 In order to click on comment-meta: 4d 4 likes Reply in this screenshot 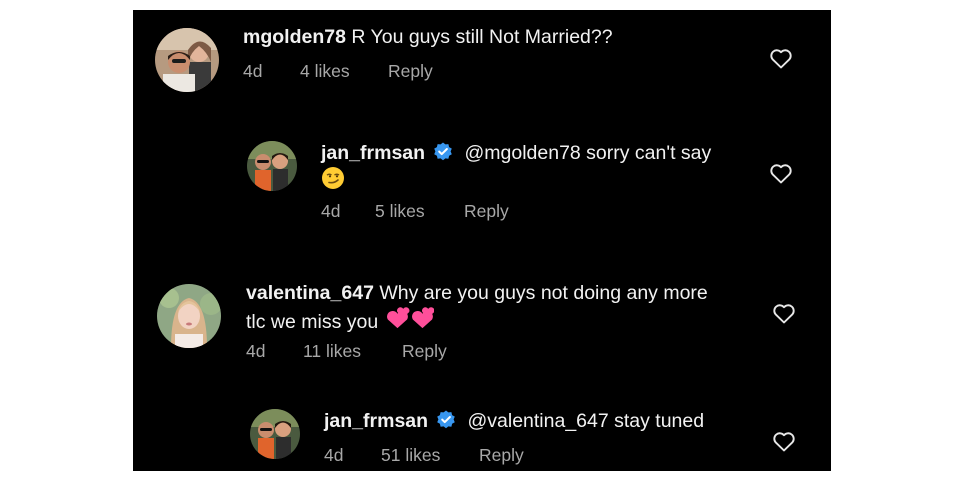, I will do `click(338, 71)`.